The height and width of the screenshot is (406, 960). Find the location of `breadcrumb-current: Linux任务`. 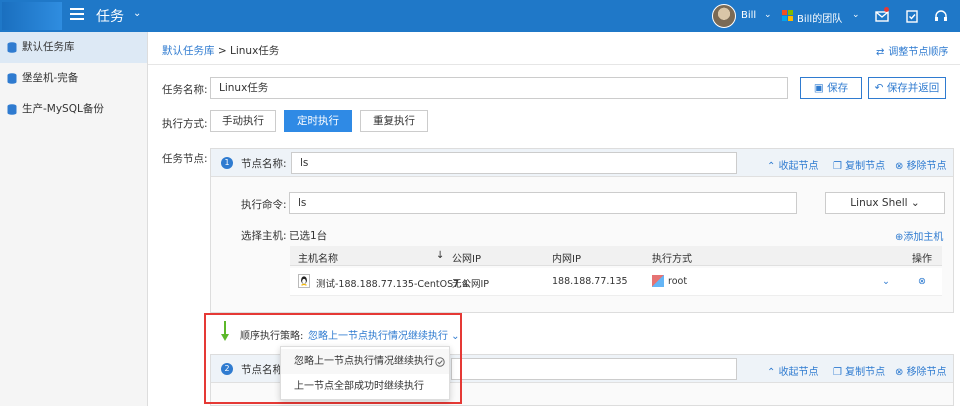

breadcrumb-current: Linux任务 is located at coordinates (255, 51).